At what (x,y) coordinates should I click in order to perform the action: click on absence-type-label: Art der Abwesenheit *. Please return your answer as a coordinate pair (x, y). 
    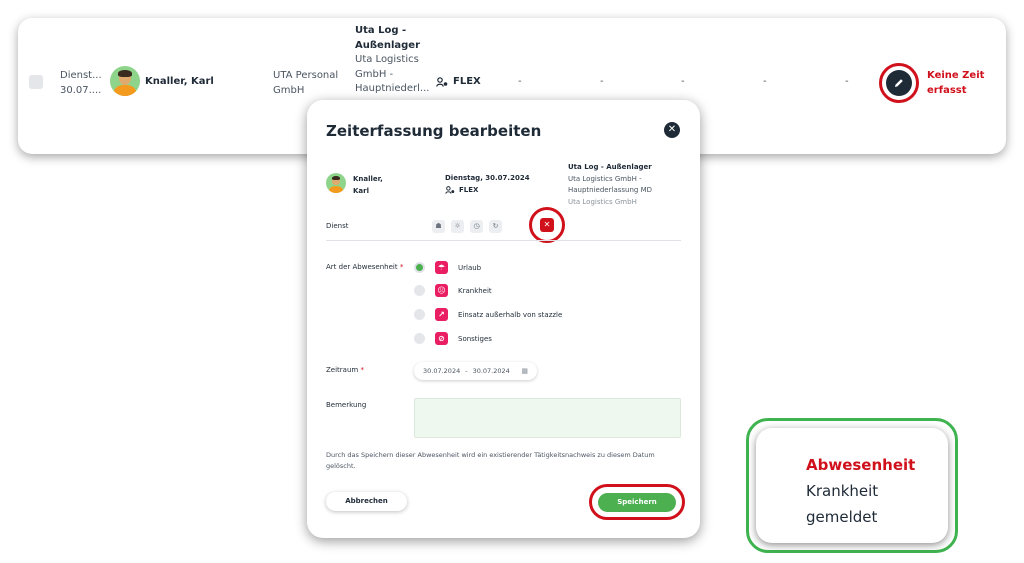
    Looking at the image, I should click on (364, 267).